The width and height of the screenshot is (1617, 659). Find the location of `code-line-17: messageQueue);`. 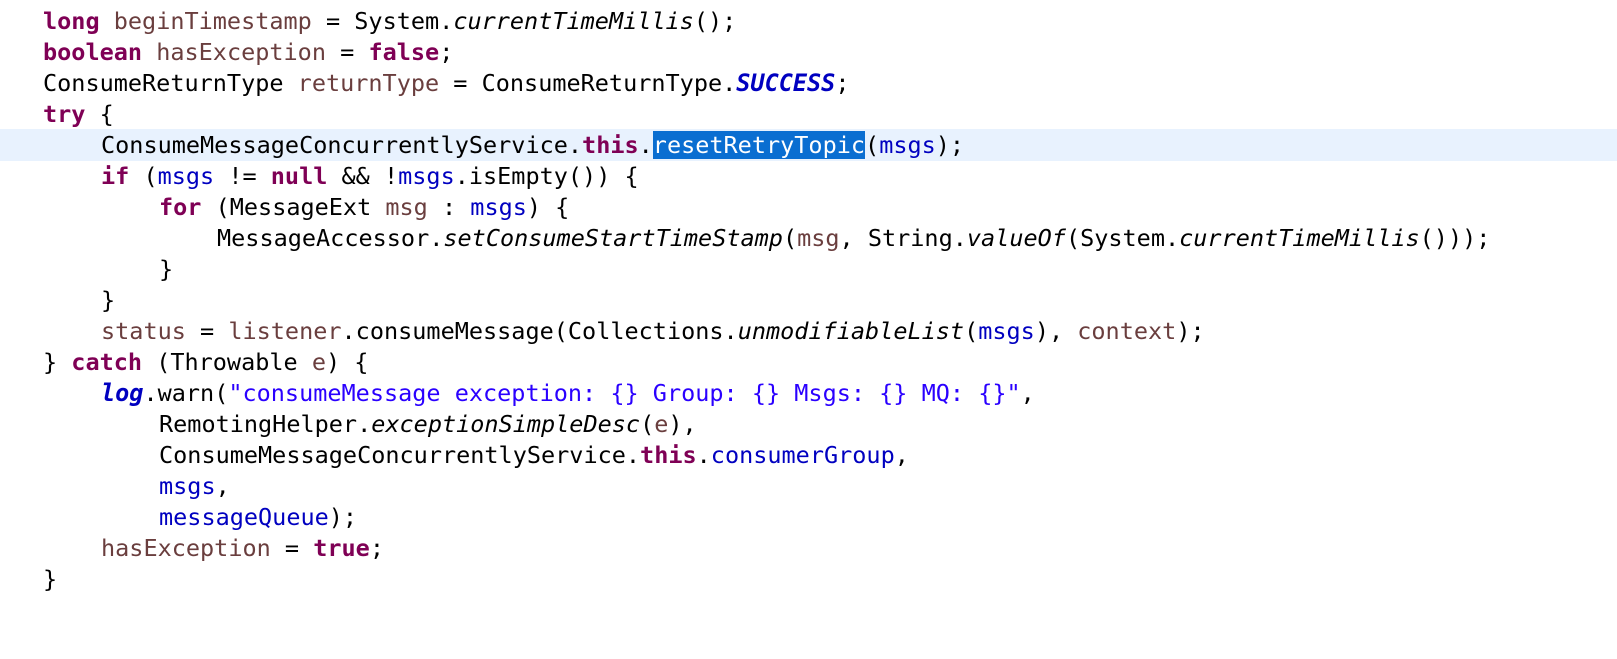

code-line-17: messageQueue); is located at coordinates (808, 517).